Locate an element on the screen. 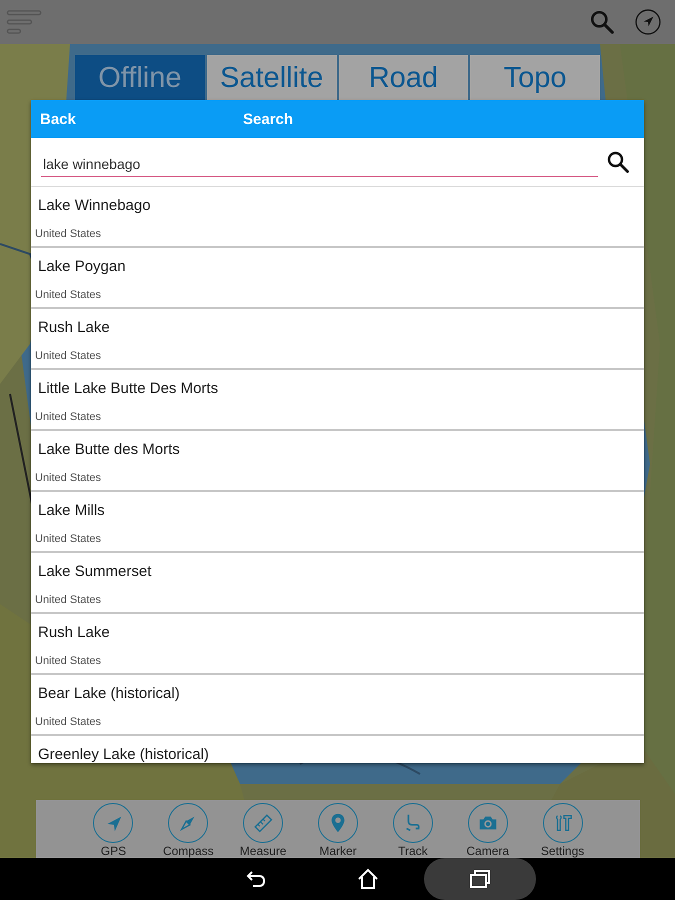  result-row: Bear Lake (historical) United States is located at coordinates (337, 705).